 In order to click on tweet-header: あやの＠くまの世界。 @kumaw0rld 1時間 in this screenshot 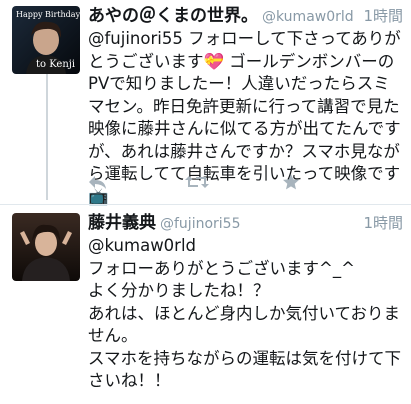, I will do `click(245, 16)`.